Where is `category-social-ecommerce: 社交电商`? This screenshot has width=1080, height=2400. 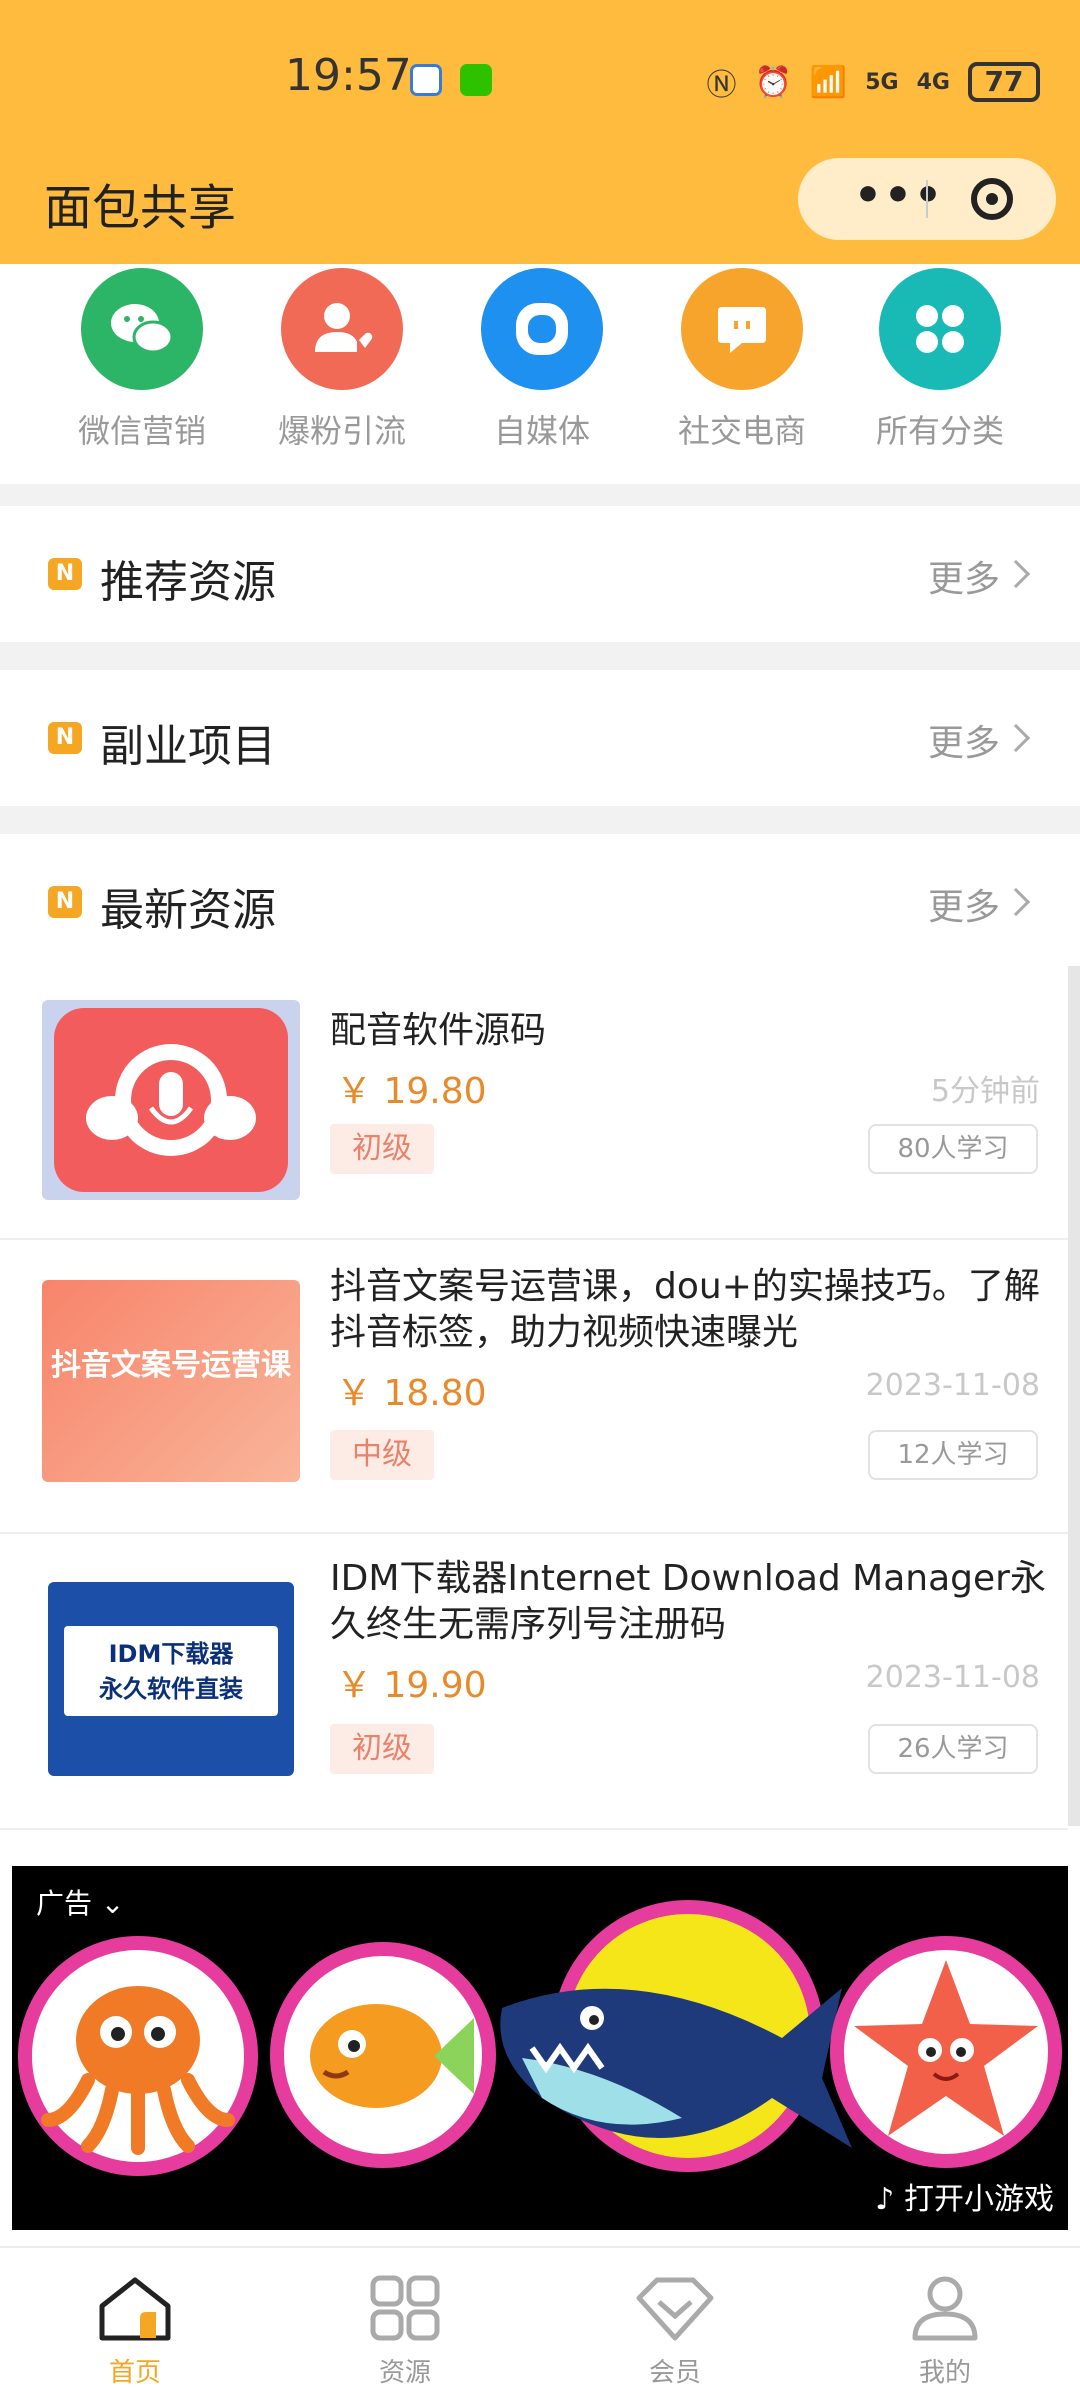 category-social-ecommerce: 社交电商 is located at coordinates (742, 360).